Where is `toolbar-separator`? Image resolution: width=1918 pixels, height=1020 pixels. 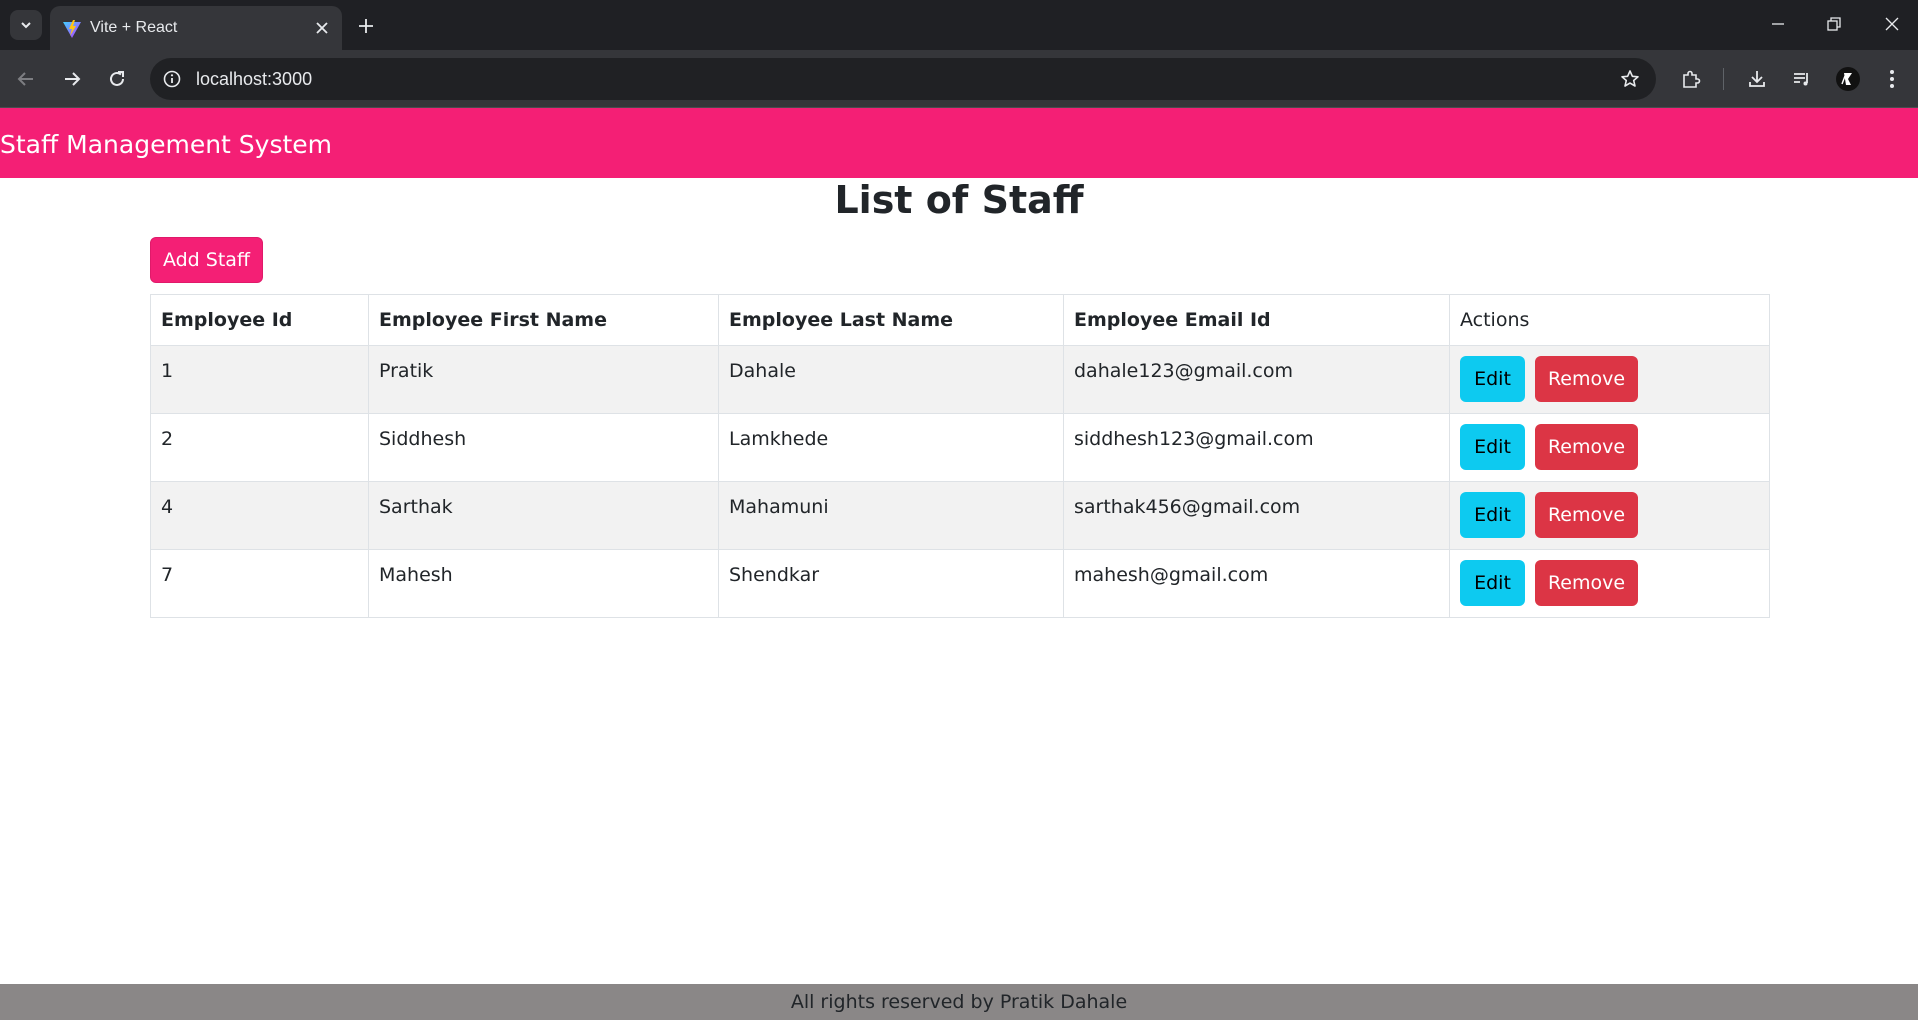
toolbar-separator is located at coordinates (1723, 79).